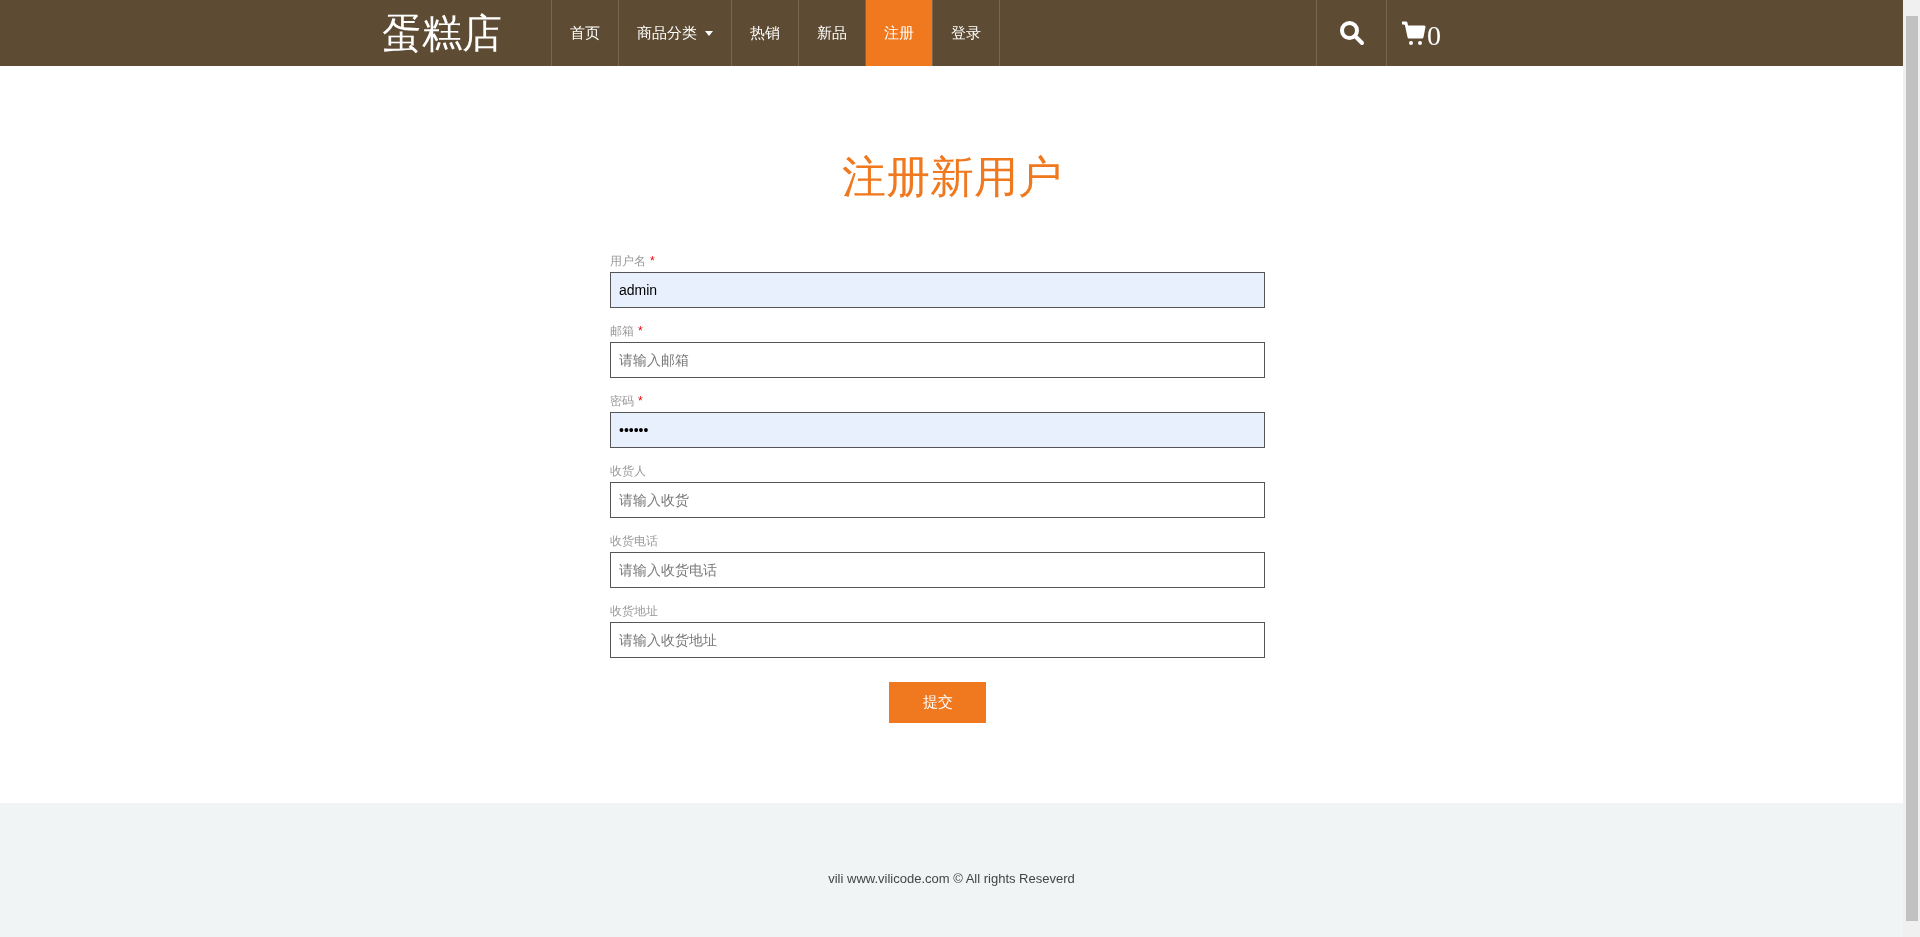 The width and height of the screenshot is (1920, 937). Describe the element at coordinates (765, 33) in the screenshot. I see `nav-link: 热销` at that location.